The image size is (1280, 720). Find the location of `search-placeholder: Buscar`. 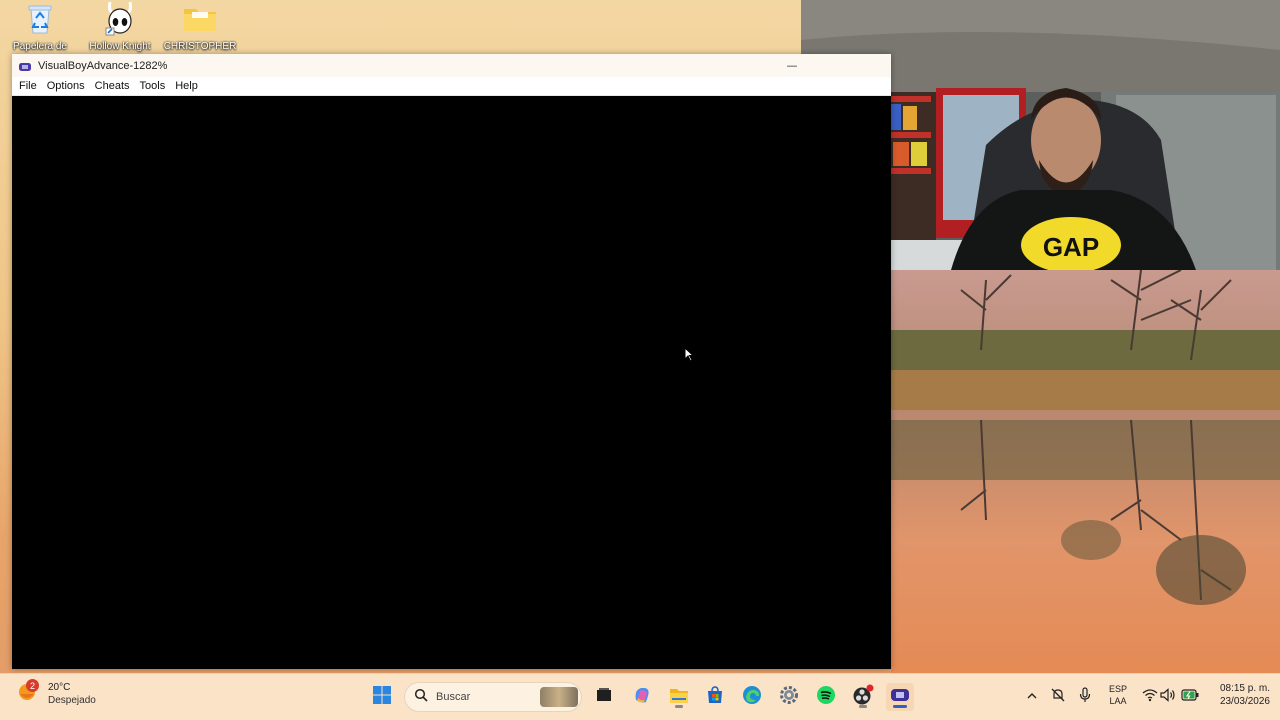

search-placeholder: Buscar is located at coordinates (453, 697).